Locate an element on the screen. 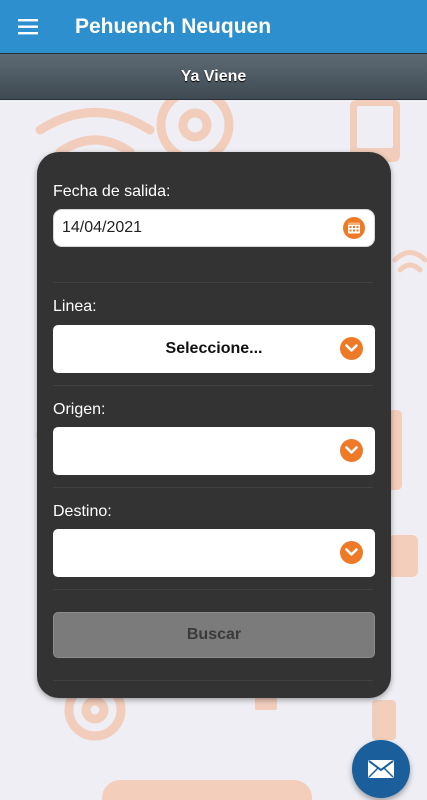 The image size is (427, 800). linea-label: Linea: is located at coordinates (75, 306).